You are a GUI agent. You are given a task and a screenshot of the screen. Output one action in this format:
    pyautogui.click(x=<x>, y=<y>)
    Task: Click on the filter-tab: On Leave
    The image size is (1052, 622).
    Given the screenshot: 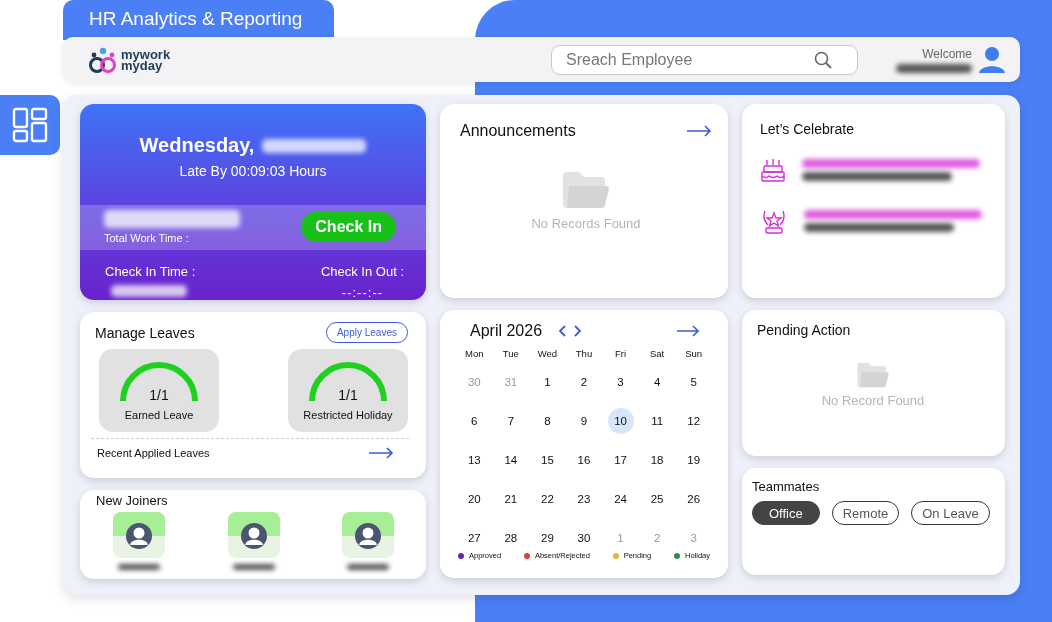 What is the action you would take?
    pyautogui.click(x=950, y=513)
    